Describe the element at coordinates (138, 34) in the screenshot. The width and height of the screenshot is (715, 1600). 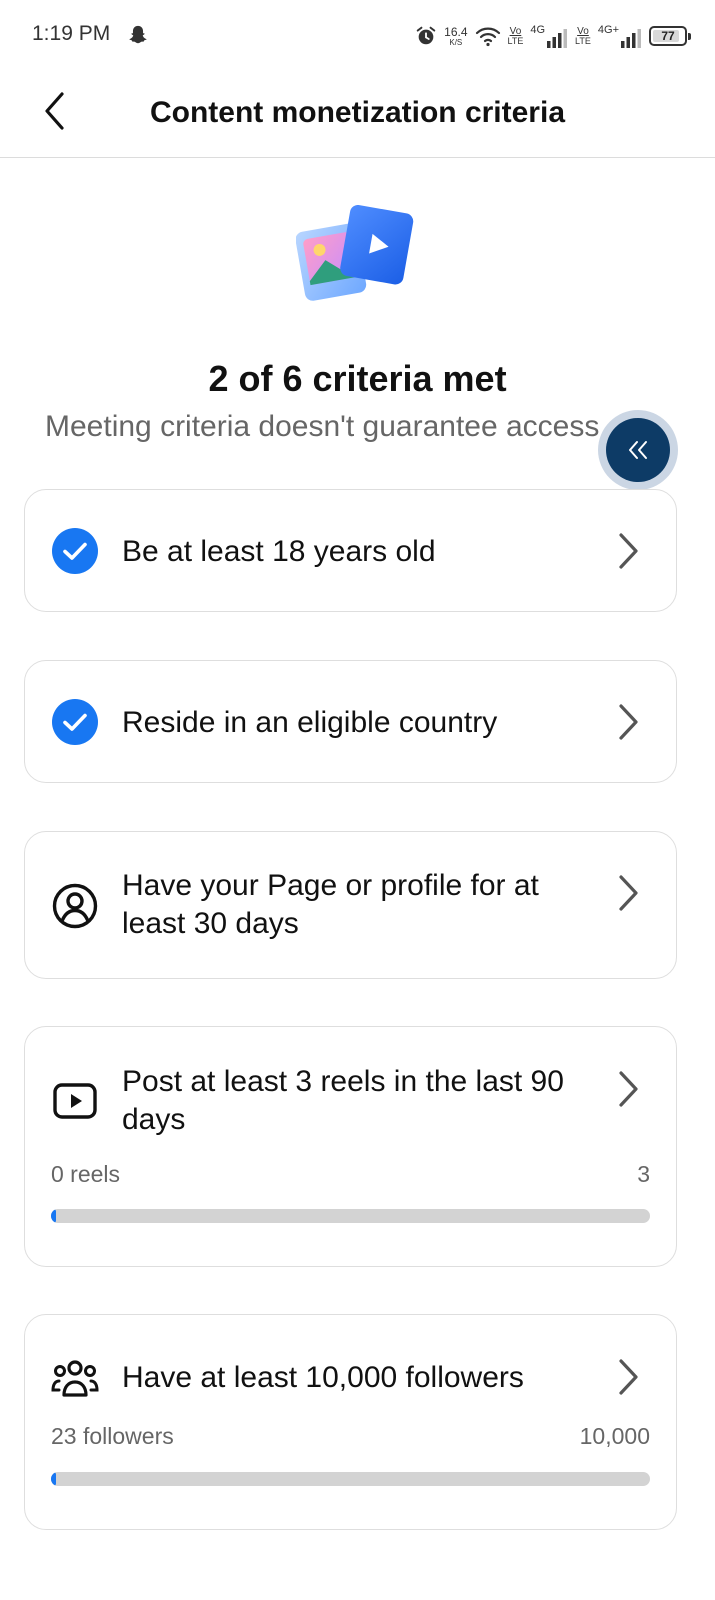
I see `snapchat-ghost-icon` at that location.